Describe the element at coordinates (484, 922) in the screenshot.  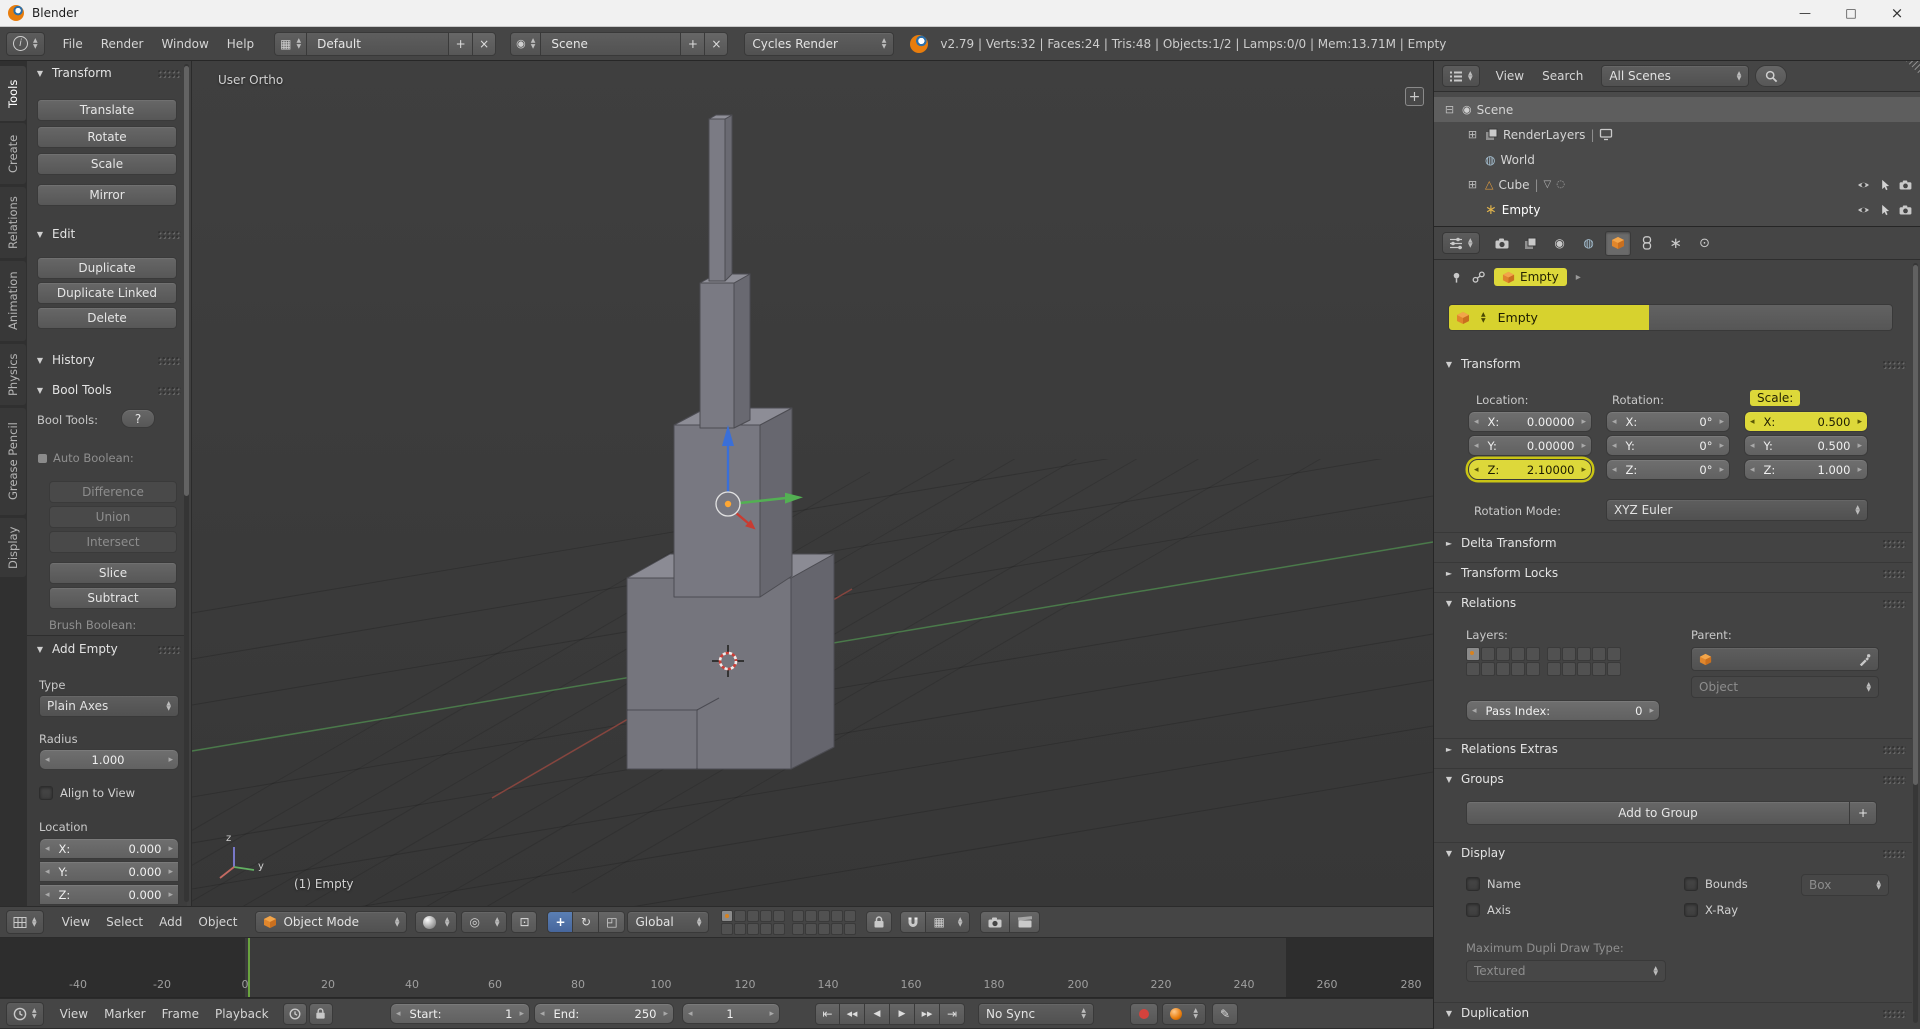
I see `pivot-point-dropdown: ◎` at that location.